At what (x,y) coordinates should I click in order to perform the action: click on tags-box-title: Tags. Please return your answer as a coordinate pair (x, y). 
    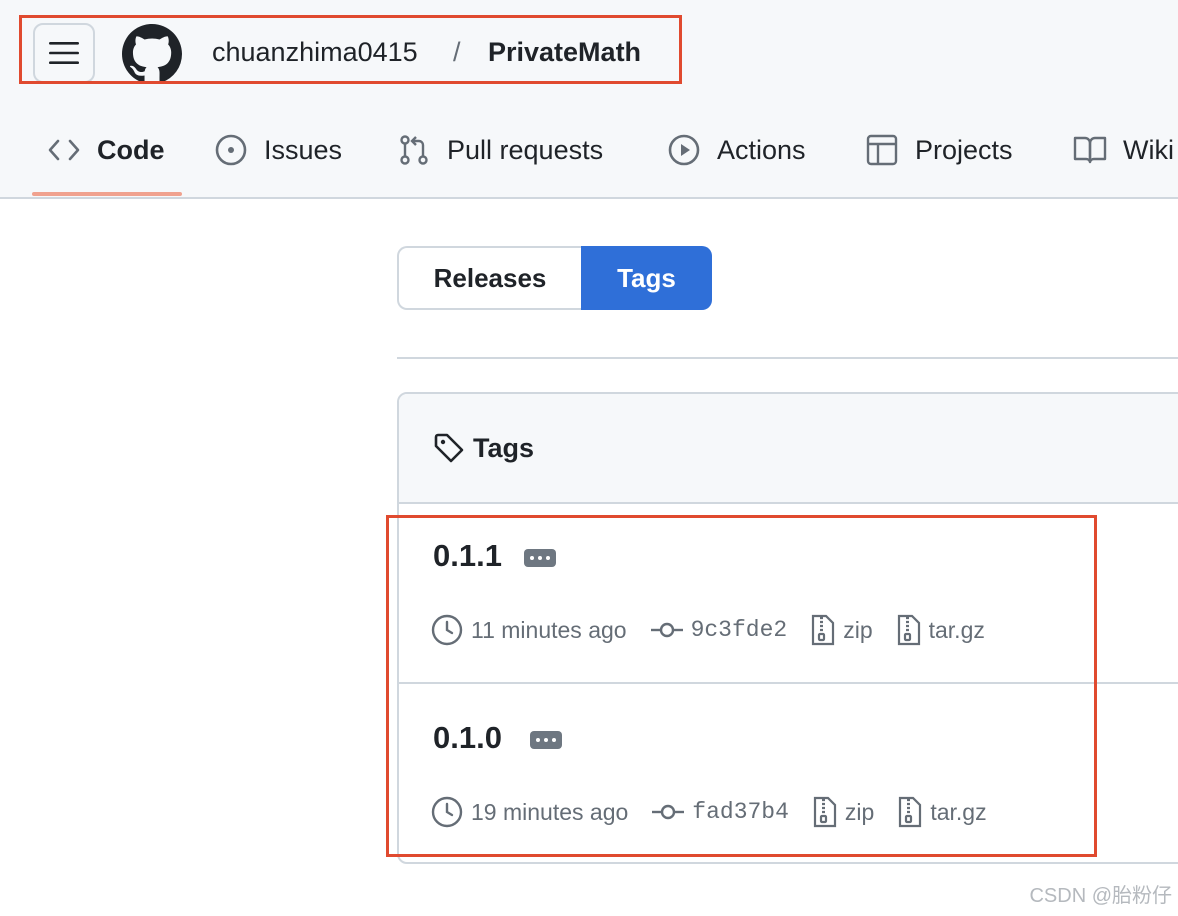
    Looking at the image, I should click on (483, 448).